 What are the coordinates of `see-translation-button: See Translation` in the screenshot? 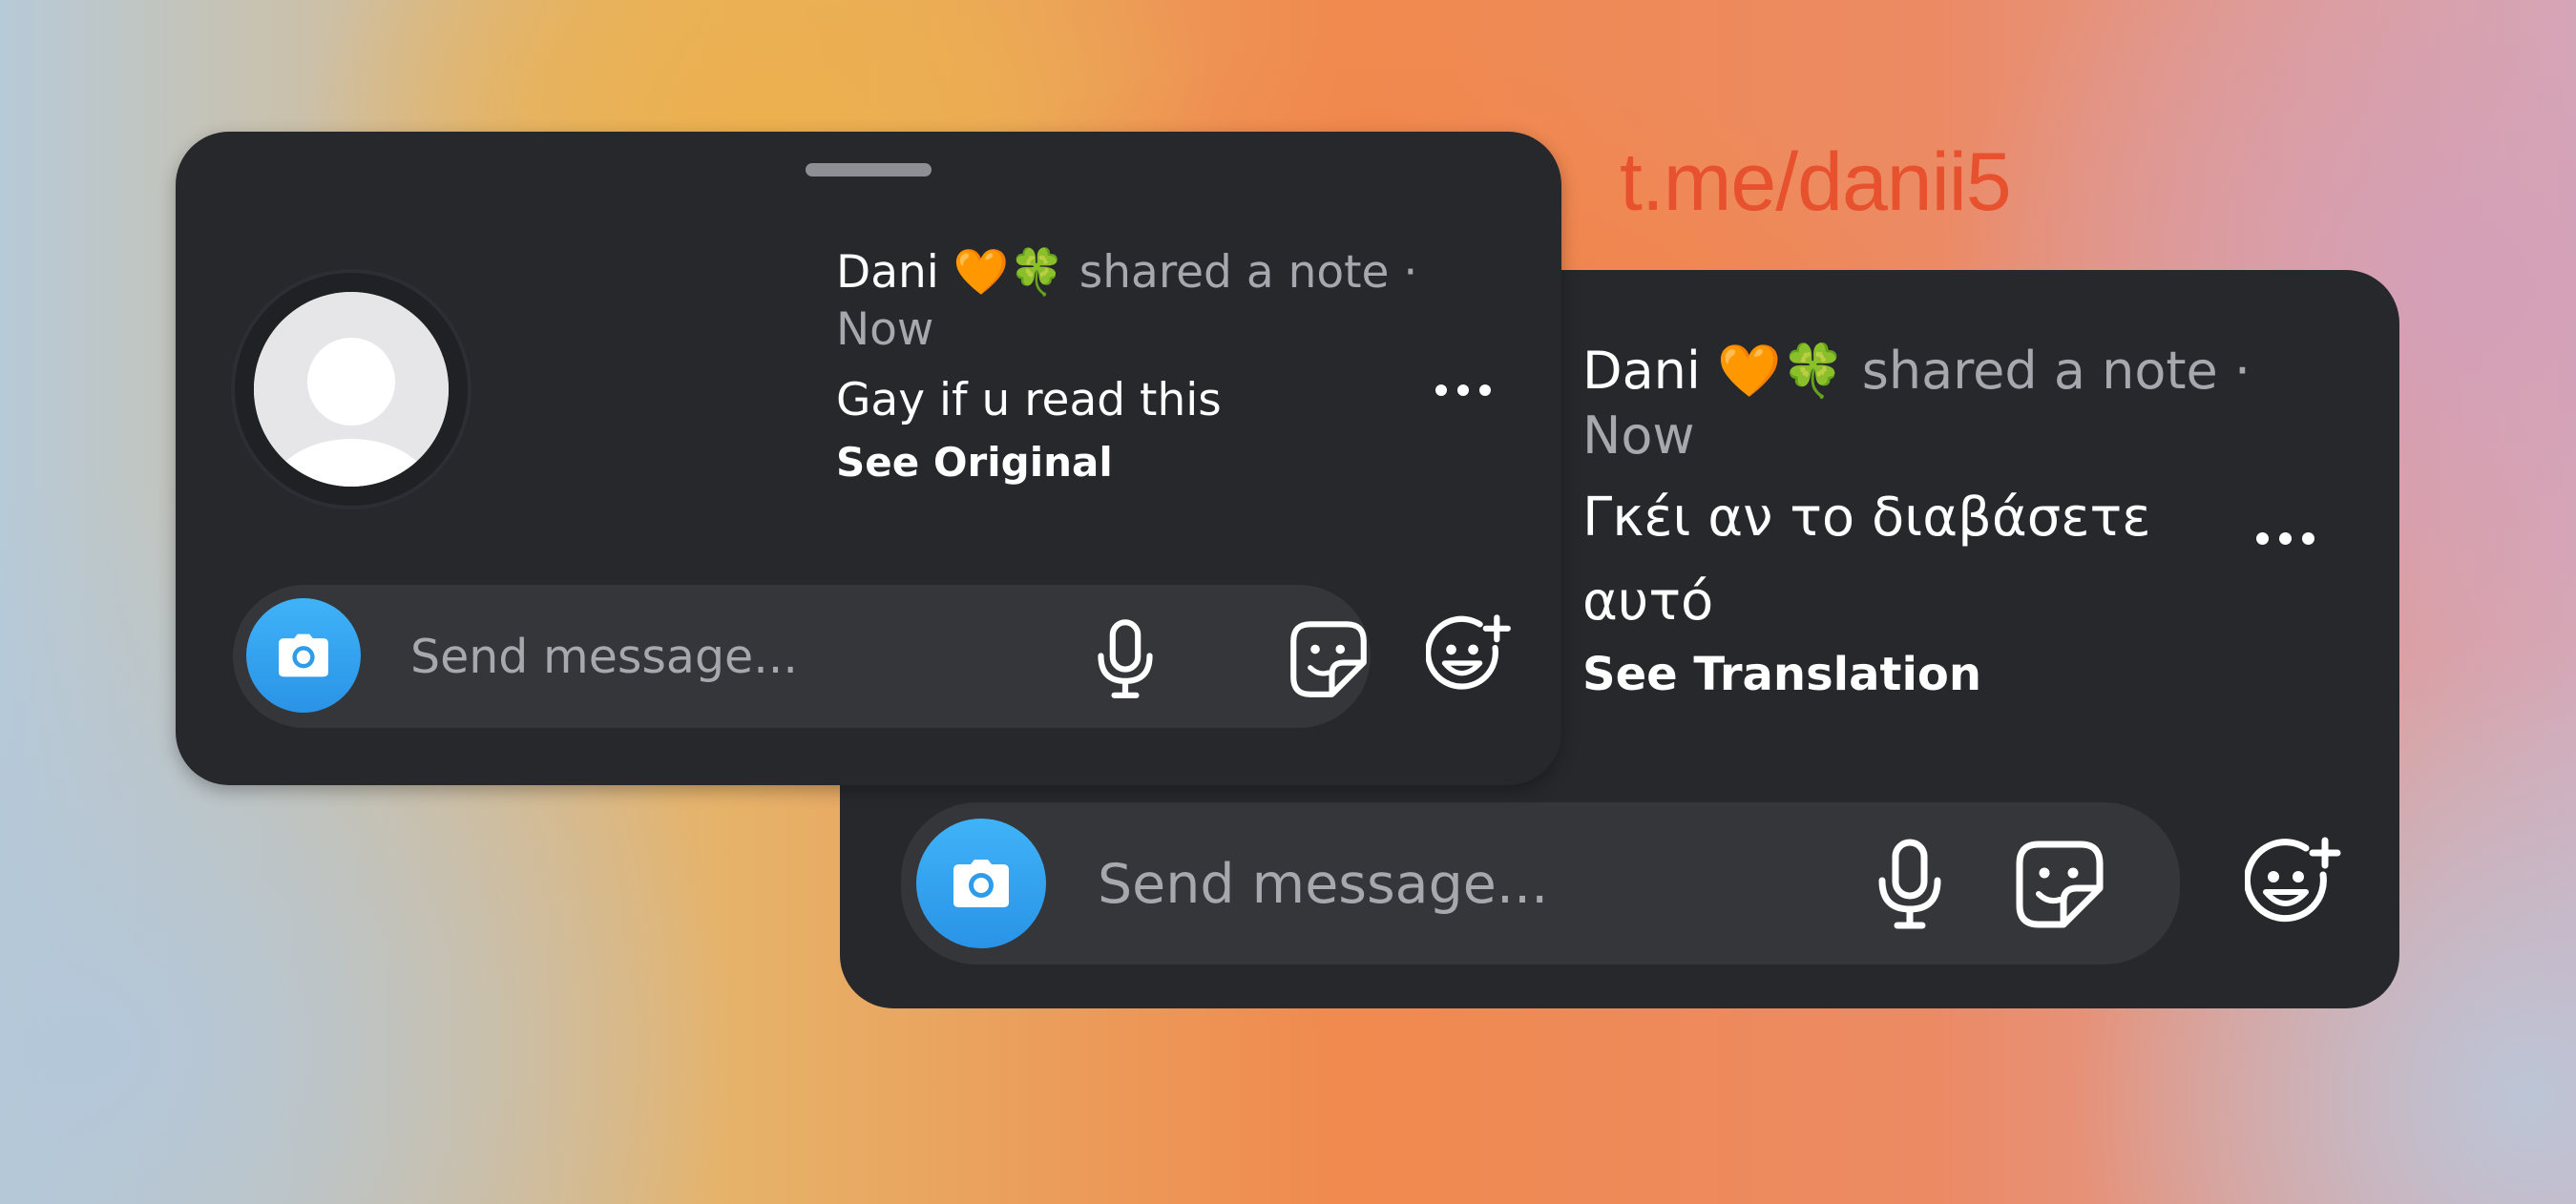 It's located at (1935, 674).